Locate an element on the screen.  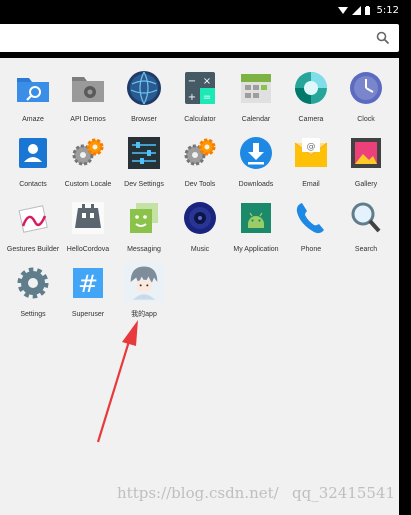
app-hellocordova: HelloCordova is located at coordinates (88, 233).